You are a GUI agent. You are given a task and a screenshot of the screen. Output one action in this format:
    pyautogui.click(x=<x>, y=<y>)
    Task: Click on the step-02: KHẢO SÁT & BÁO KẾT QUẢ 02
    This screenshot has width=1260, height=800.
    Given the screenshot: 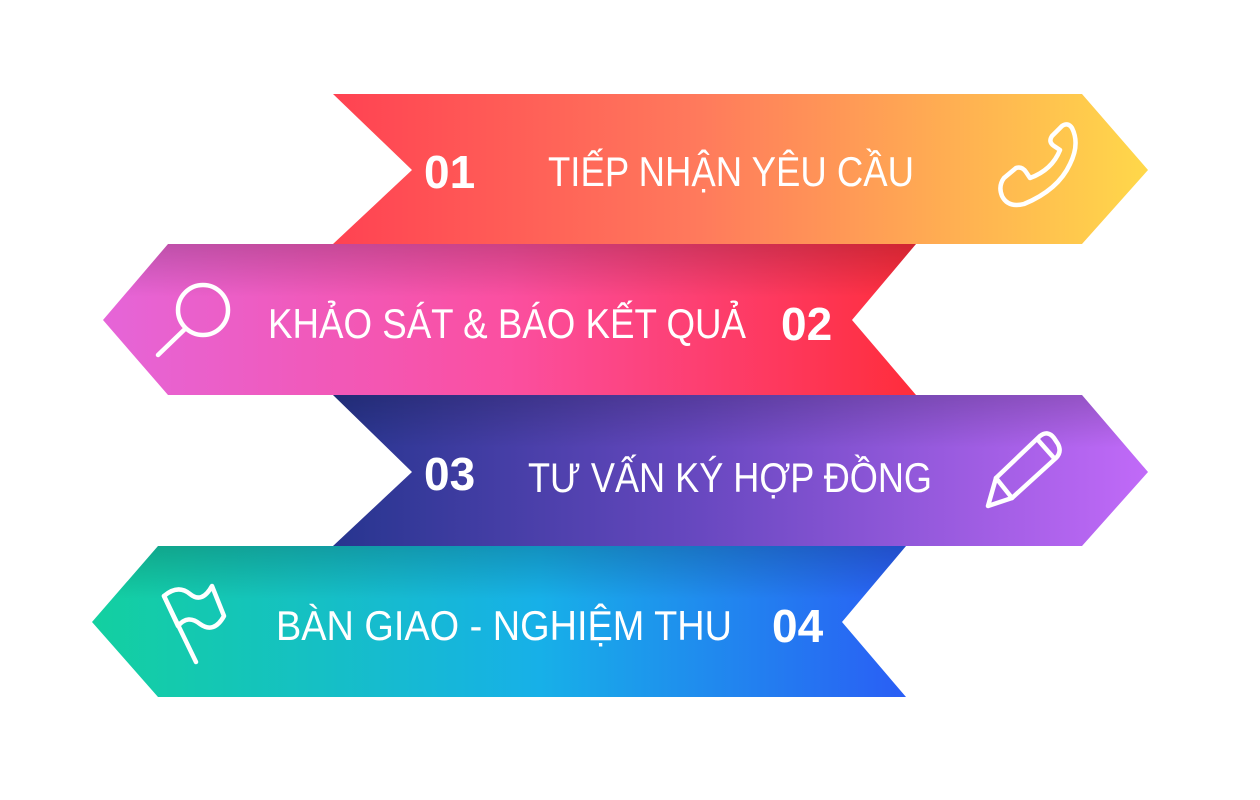 What is the action you would take?
    pyautogui.click(x=509, y=319)
    